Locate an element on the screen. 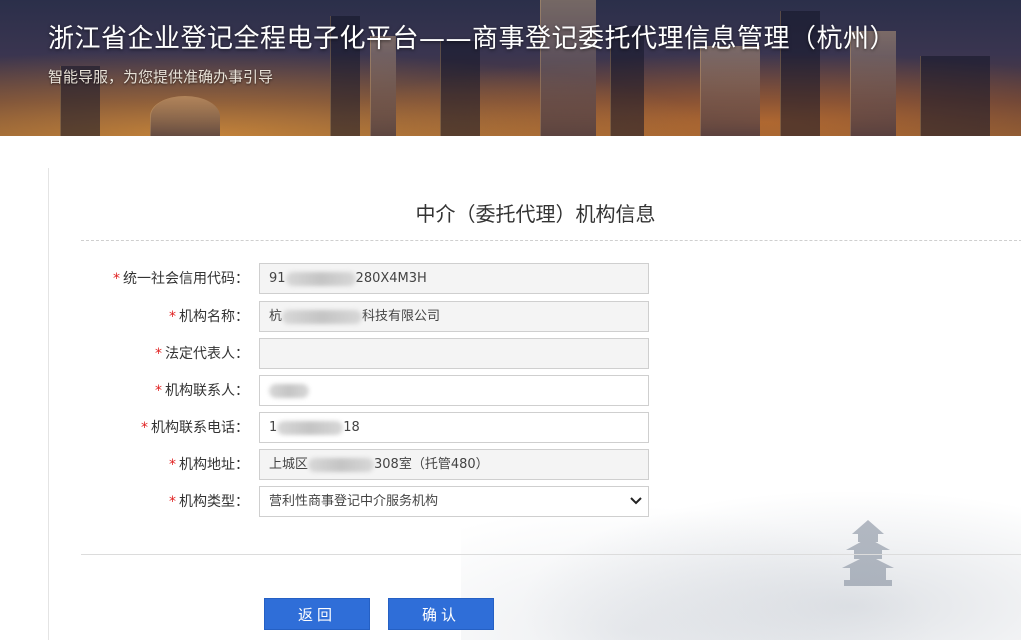 This screenshot has width=1021, height=640. form-row-address: * 机构地址： 上城区 308室（托管480） is located at coordinates (535, 465).